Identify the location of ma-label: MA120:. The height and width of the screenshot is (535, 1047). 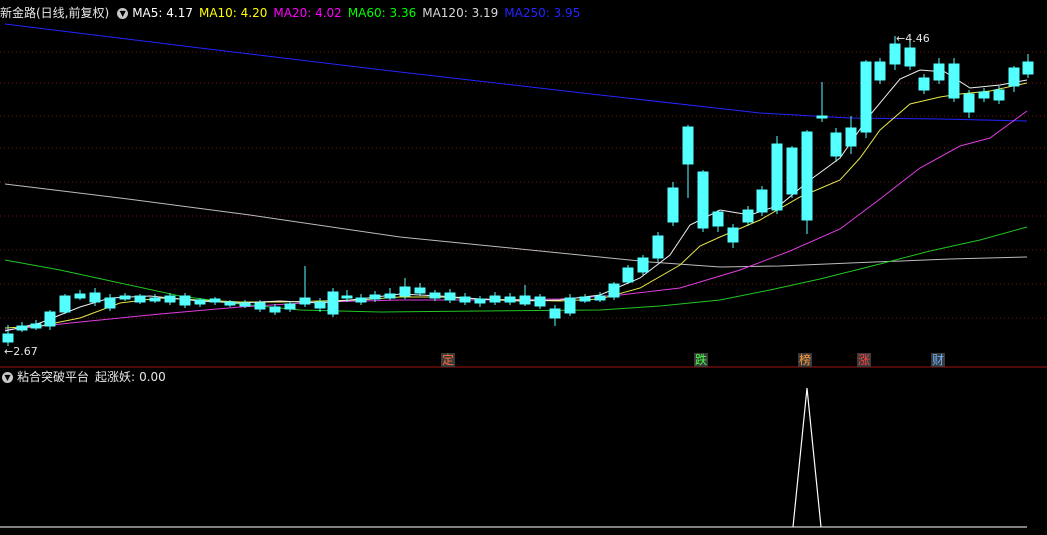
(447, 13).